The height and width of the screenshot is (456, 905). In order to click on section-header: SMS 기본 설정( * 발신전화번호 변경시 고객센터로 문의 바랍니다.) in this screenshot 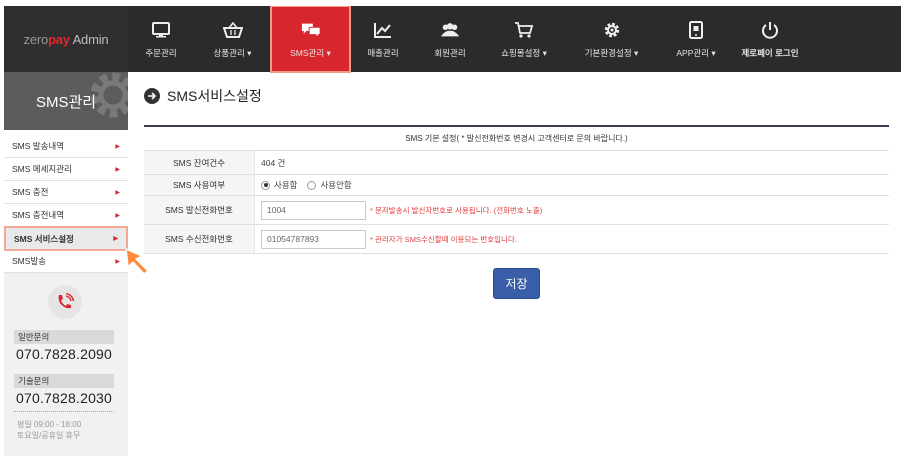, I will do `click(516, 139)`.